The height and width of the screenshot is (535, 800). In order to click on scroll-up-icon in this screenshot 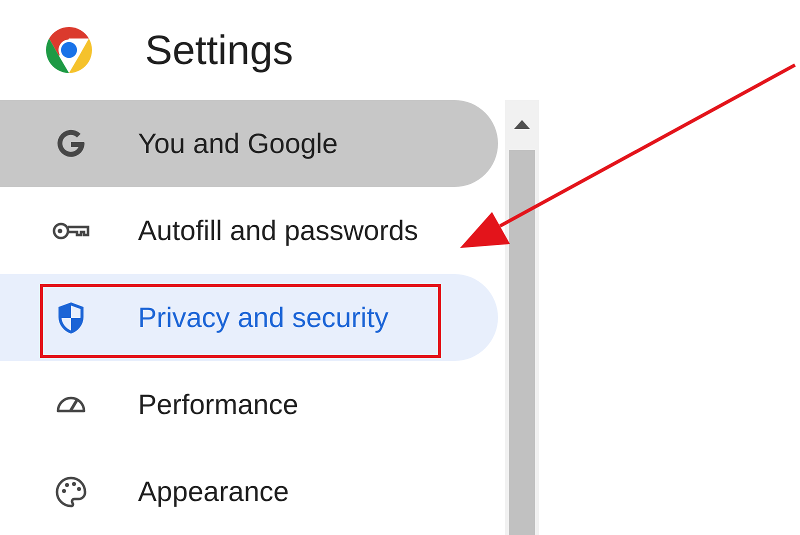, I will do `click(522, 124)`.